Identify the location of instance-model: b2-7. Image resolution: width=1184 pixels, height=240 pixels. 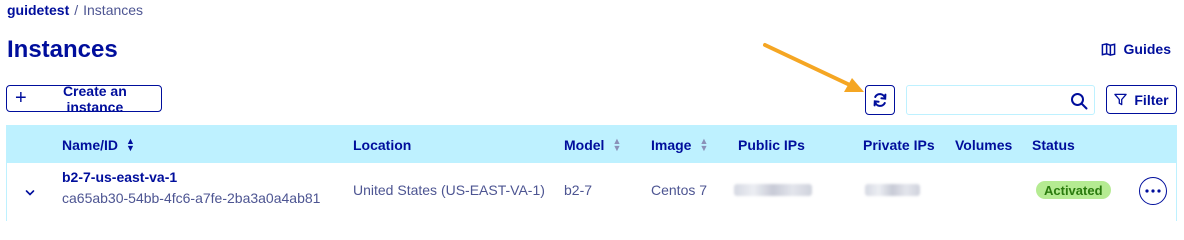
(578, 190).